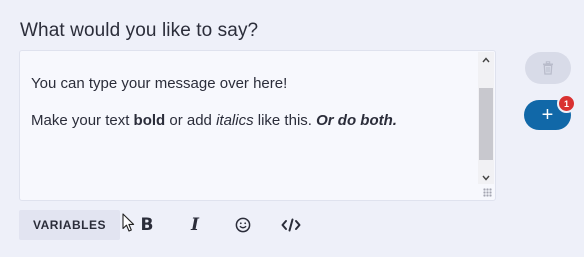 The image size is (584, 257). I want to click on bold-sample: bold, so click(149, 120).